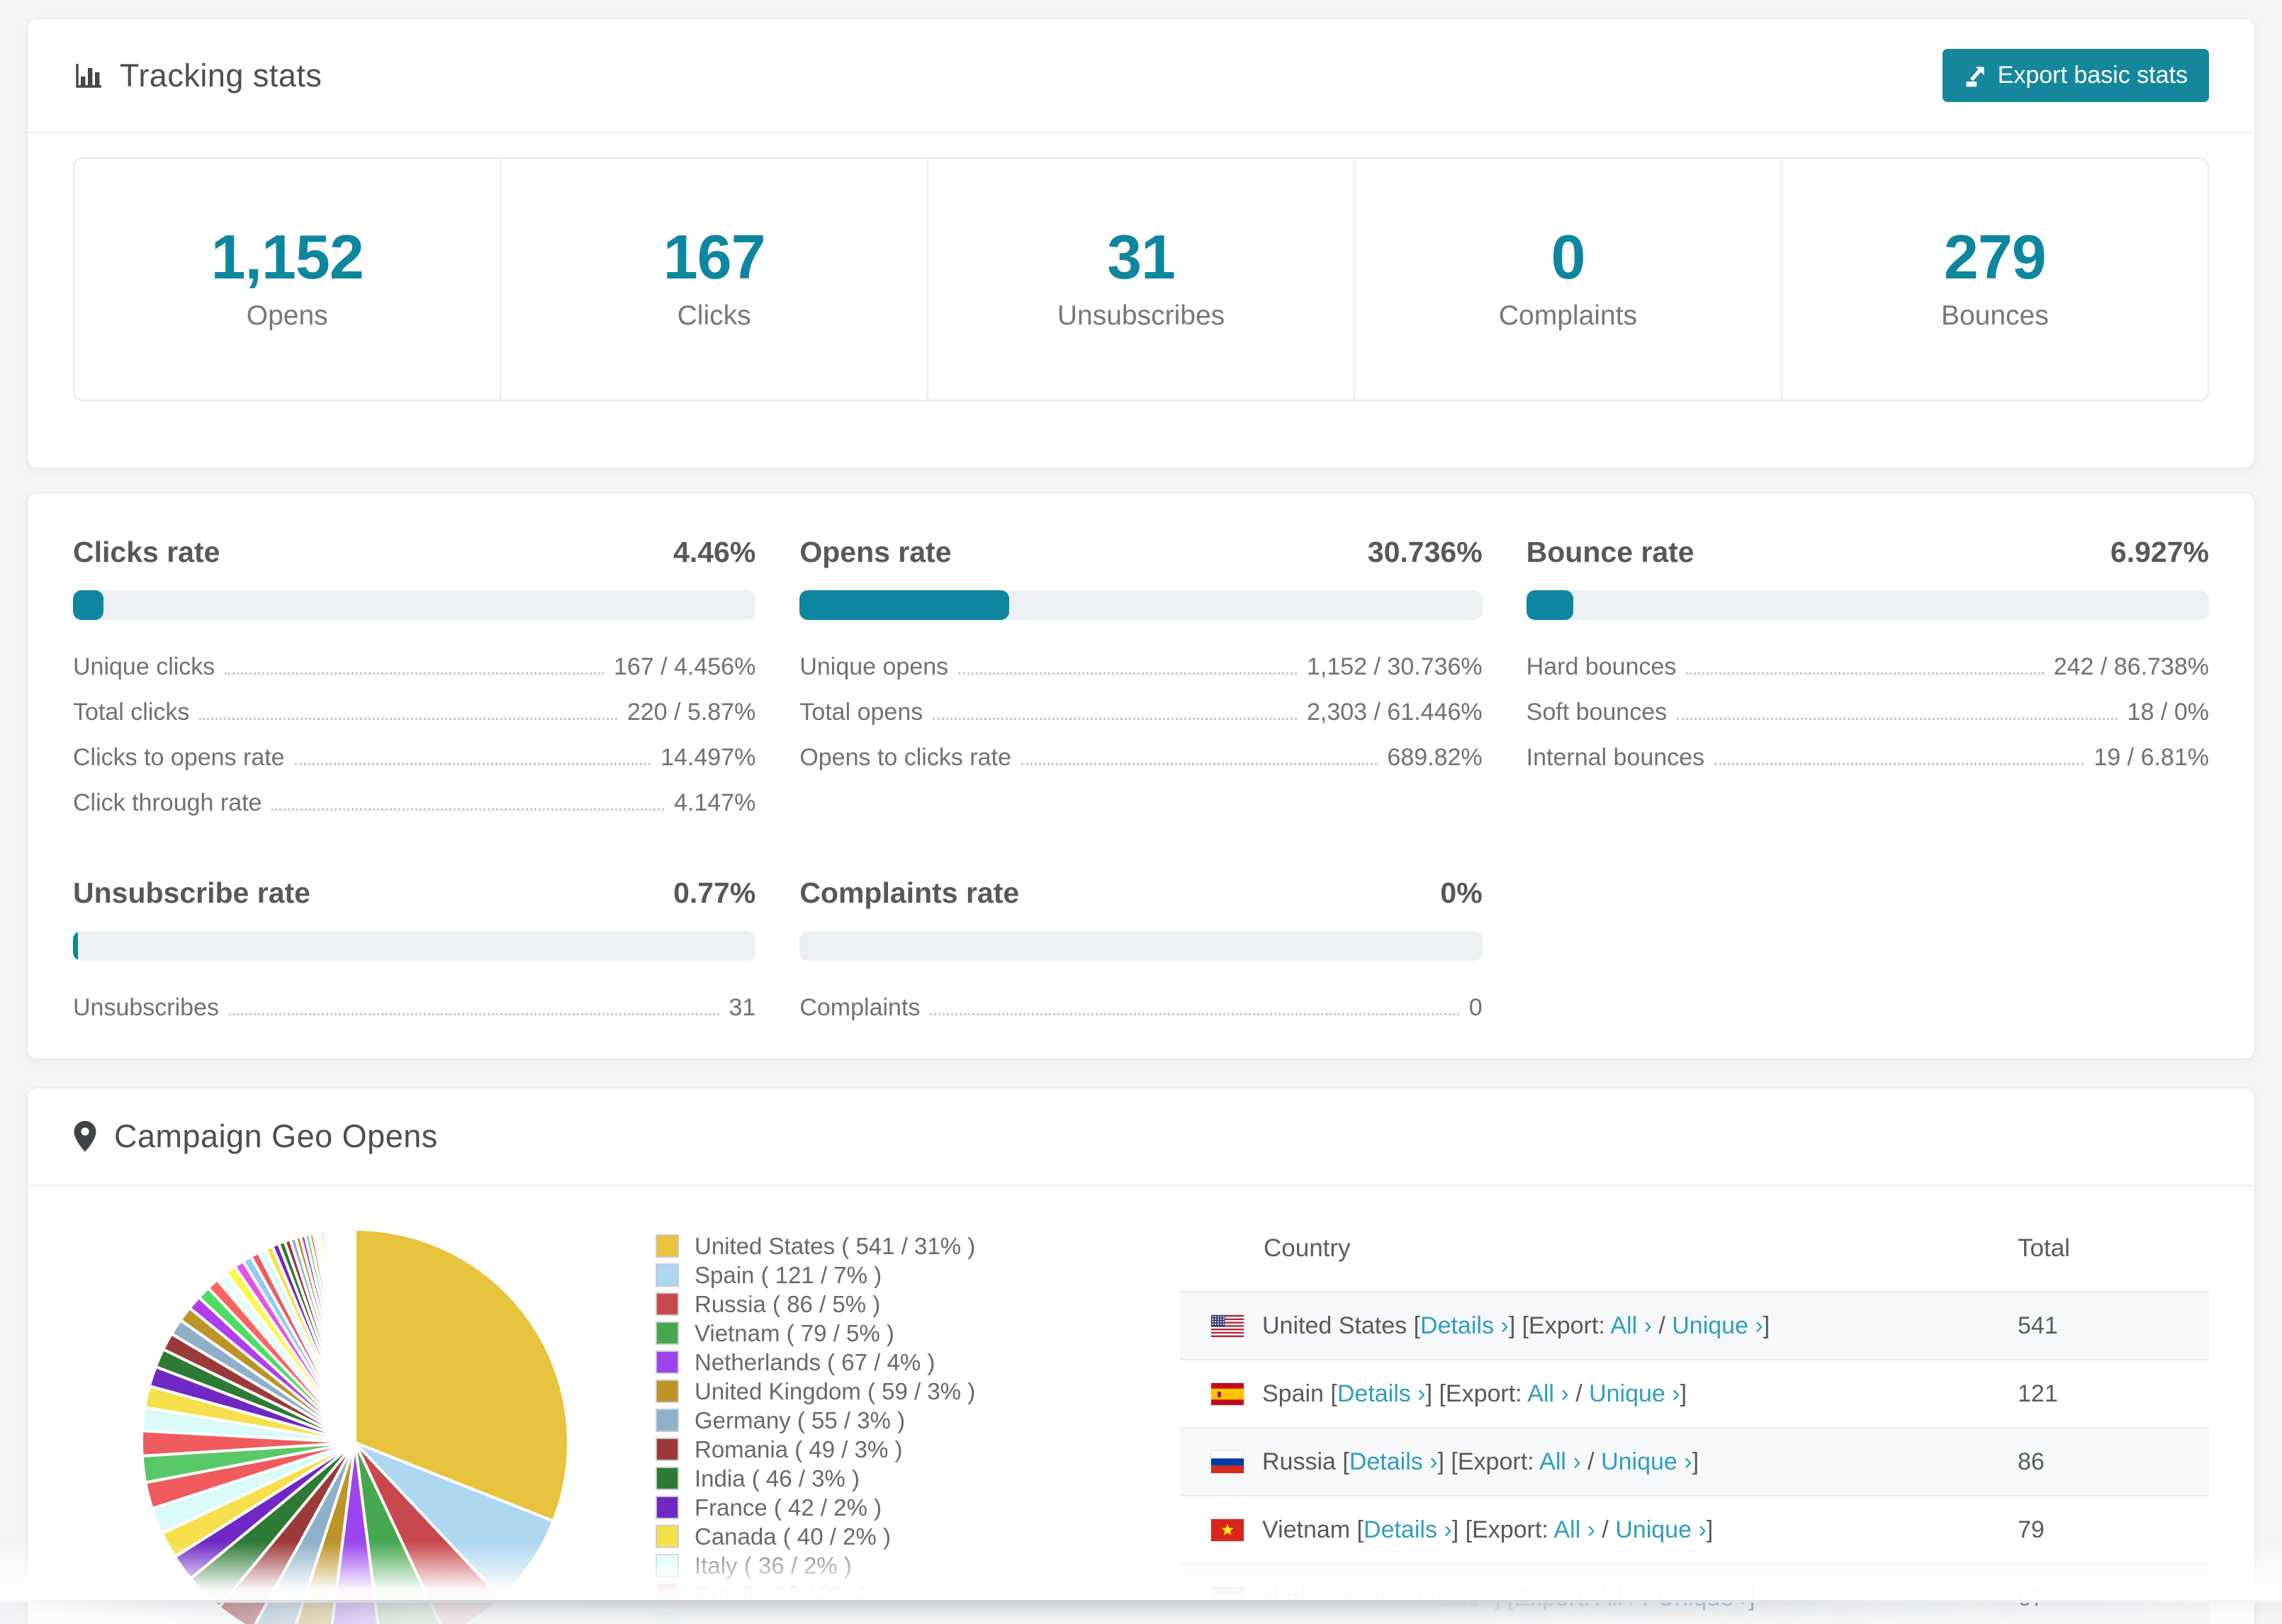 The height and width of the screenshot is (1624, 2282). I want to click on detail-label: Opens to clicks rate, so click(905, 758).